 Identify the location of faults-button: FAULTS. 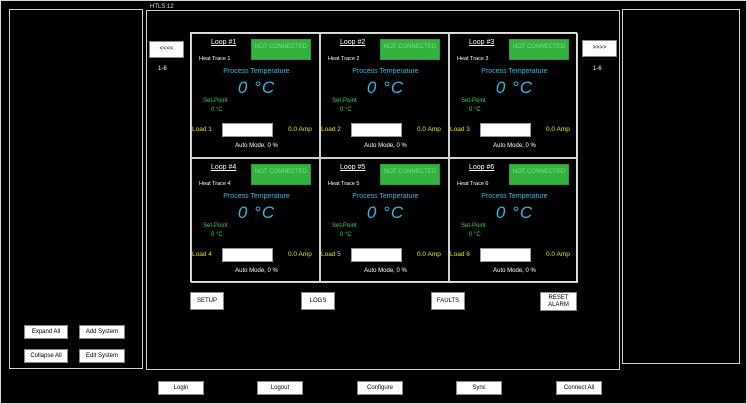
(448, 301).